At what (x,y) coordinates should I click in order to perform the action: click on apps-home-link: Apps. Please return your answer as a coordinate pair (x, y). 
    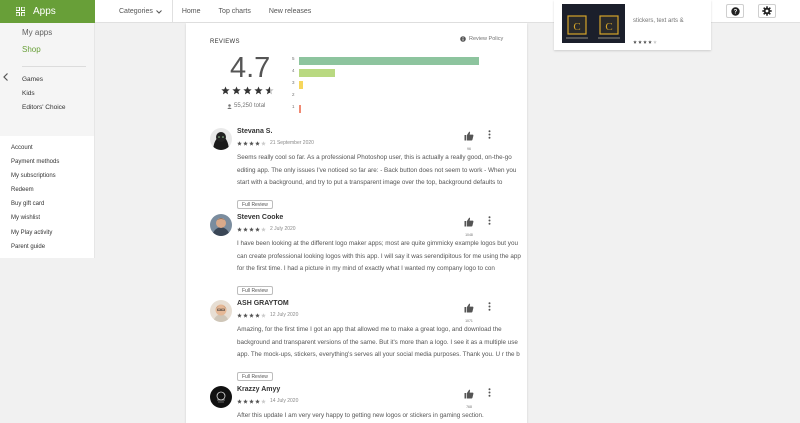
    Looking at the image, I should click on (47, 11).